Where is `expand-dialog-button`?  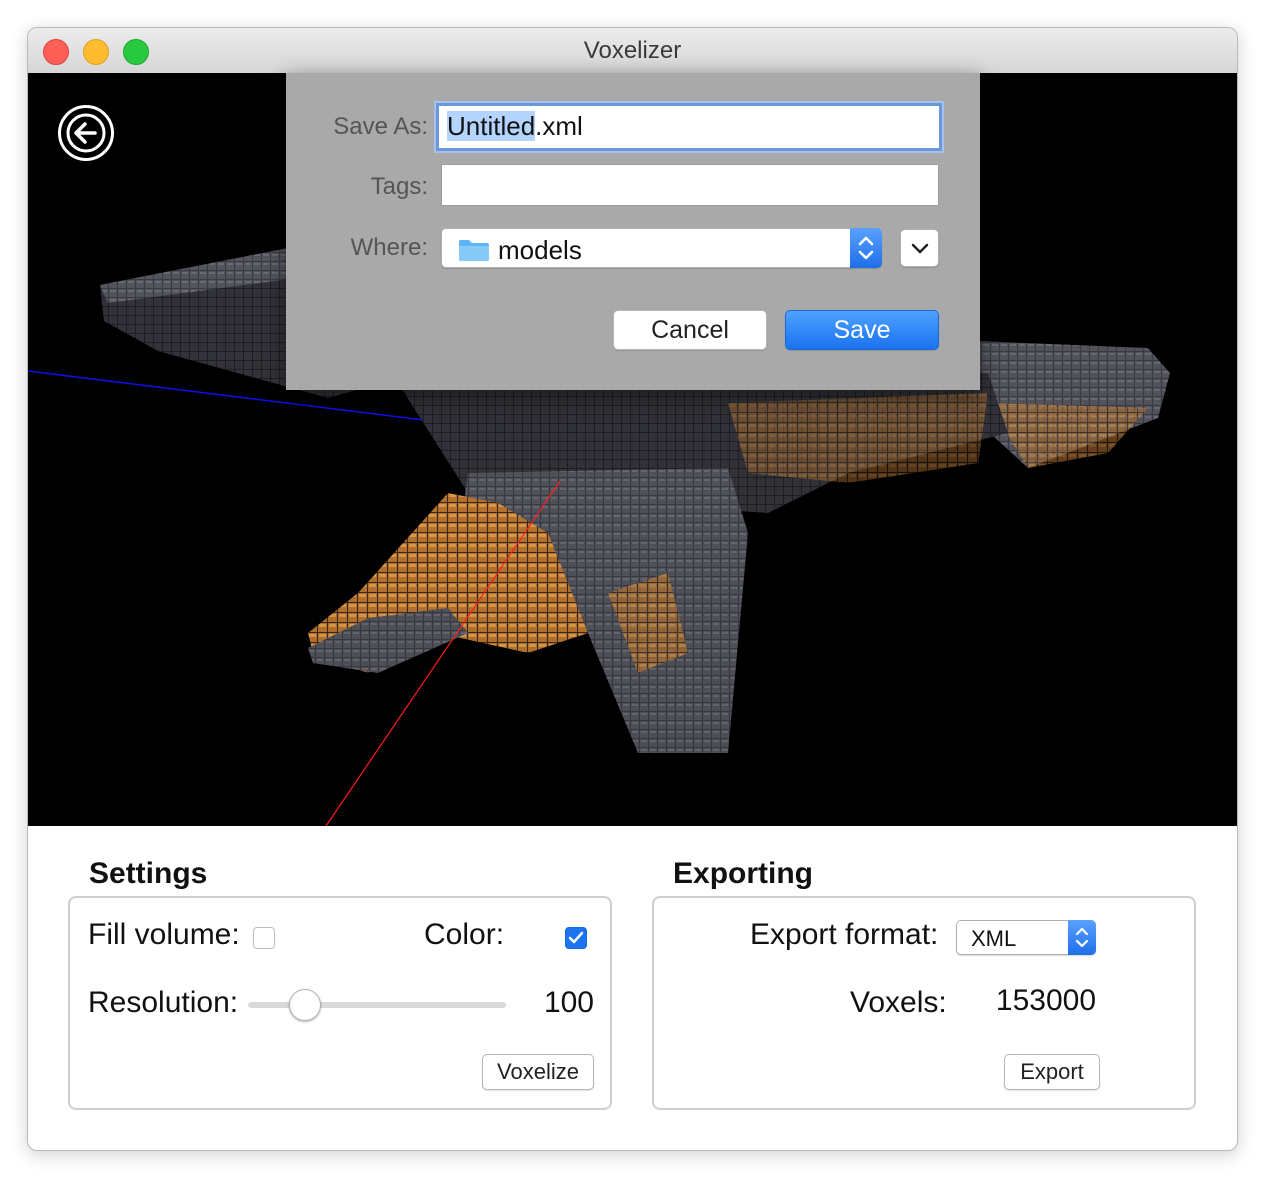 expand-dialog-button is located at coordinates (919, 248).